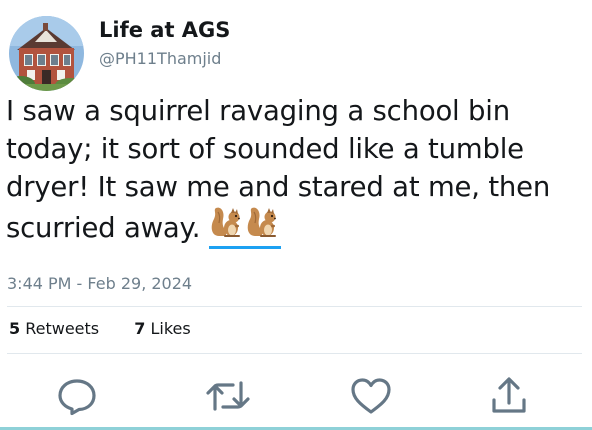 Image resolution: width=592 pixels, height=430 pixels. What do you see at coordinates (140, 328) in the screenshot?
I see `likes-count: 7` at bounding box center [140, 328].